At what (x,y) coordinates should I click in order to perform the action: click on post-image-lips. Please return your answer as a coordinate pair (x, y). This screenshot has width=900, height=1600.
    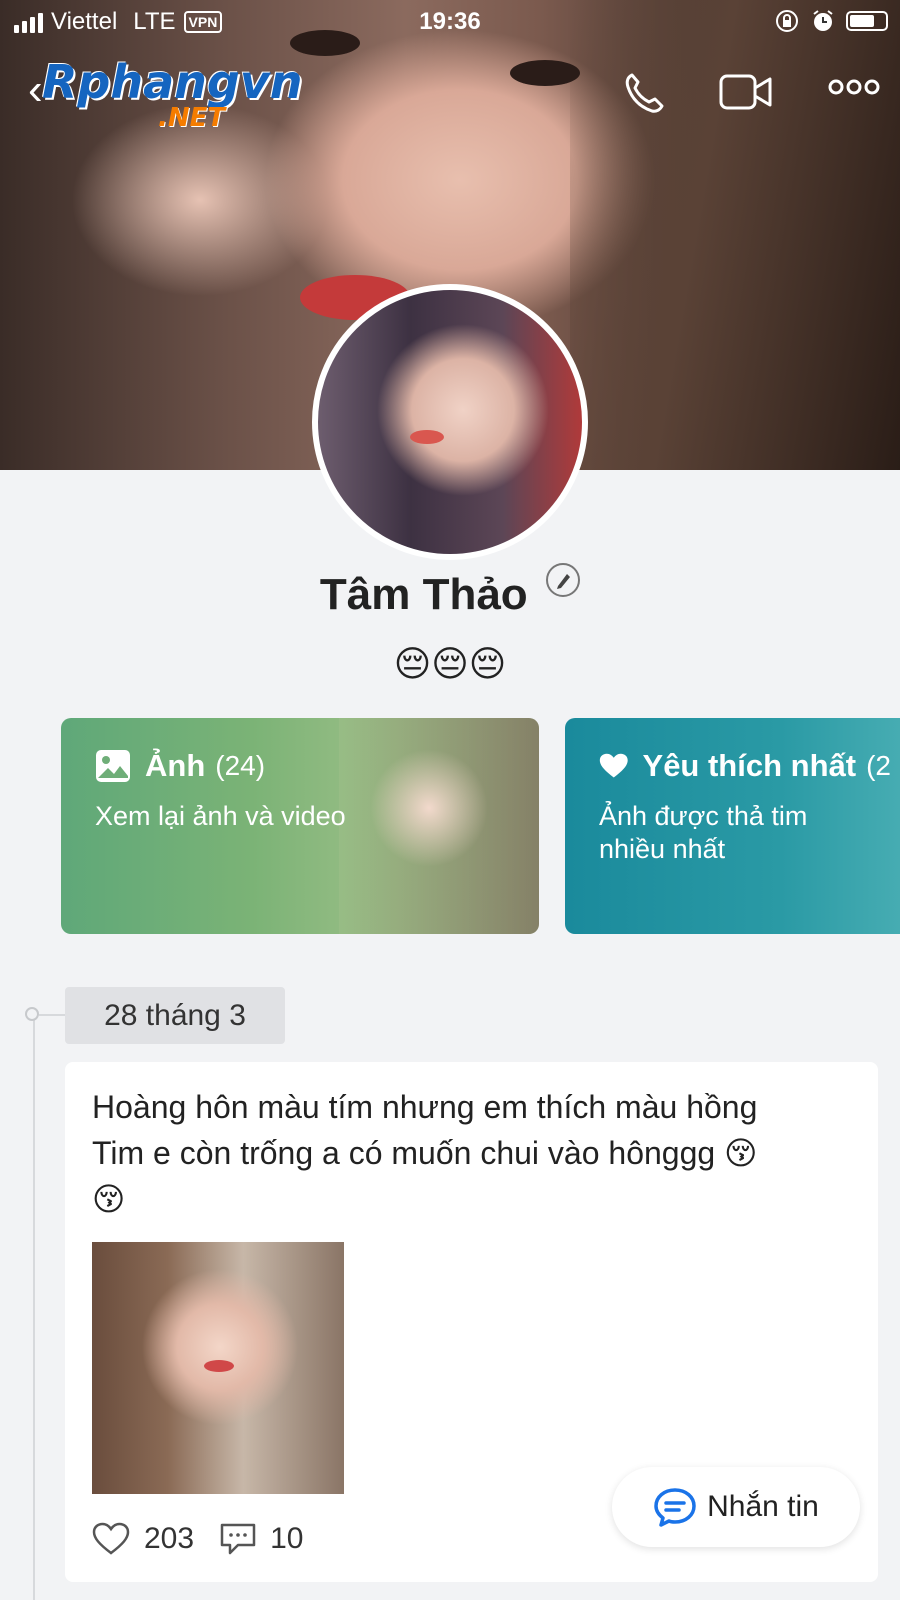
    Looking at the image, I should click on (219, 1366).